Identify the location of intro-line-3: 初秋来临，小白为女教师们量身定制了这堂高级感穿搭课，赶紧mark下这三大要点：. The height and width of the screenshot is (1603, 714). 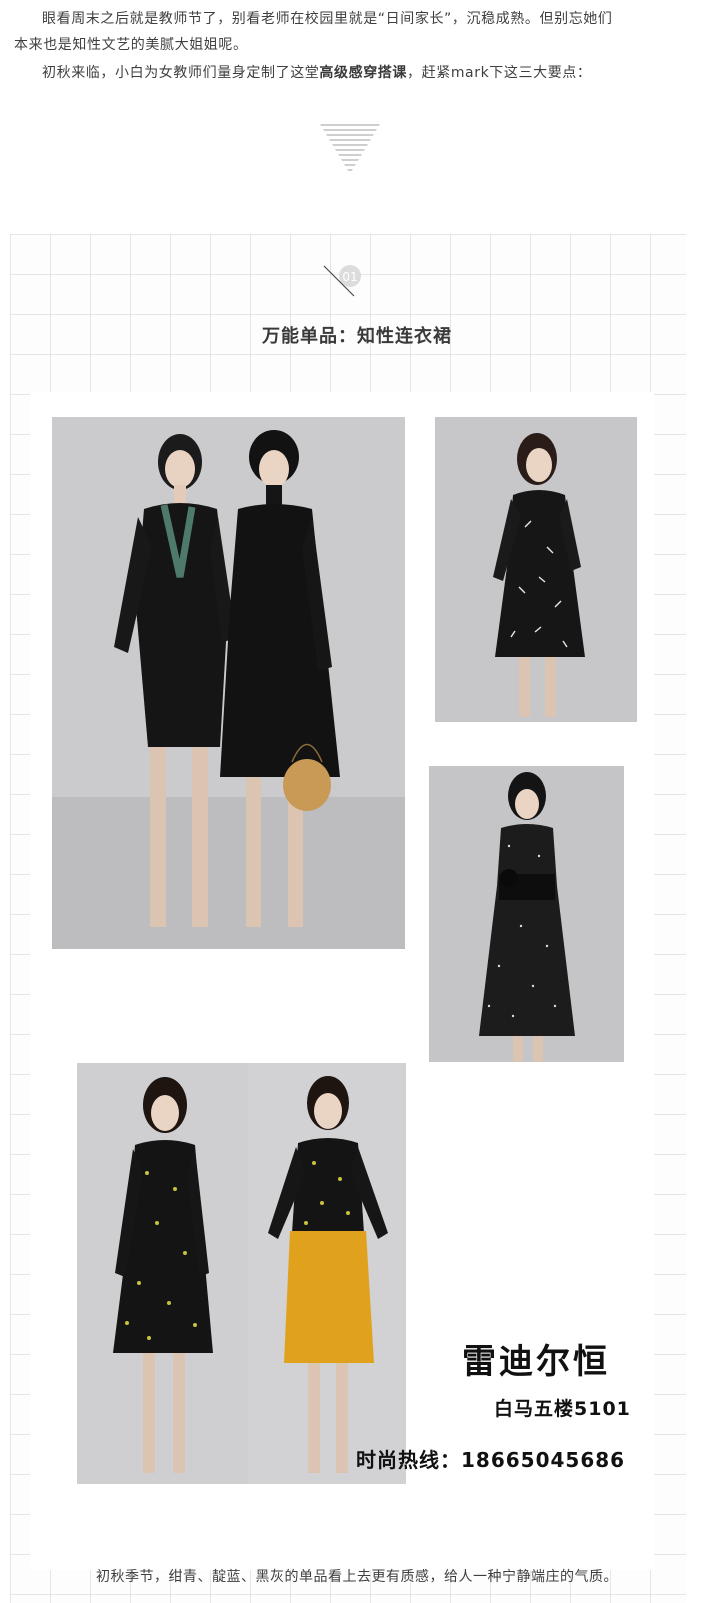
(357, 73).